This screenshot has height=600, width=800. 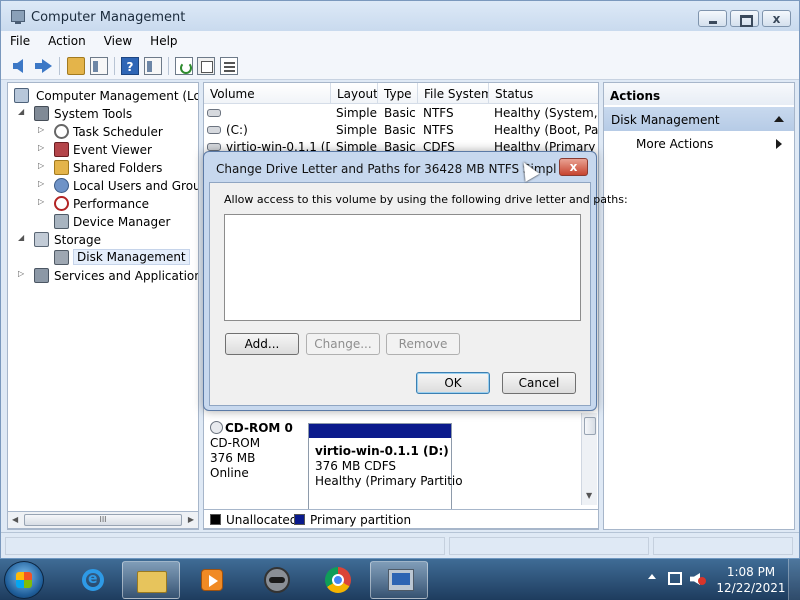 What do you see at coordinates (267, 93) in the screenshot?
I see `column-header-volume: Volume` at bounding box center [267, 93].